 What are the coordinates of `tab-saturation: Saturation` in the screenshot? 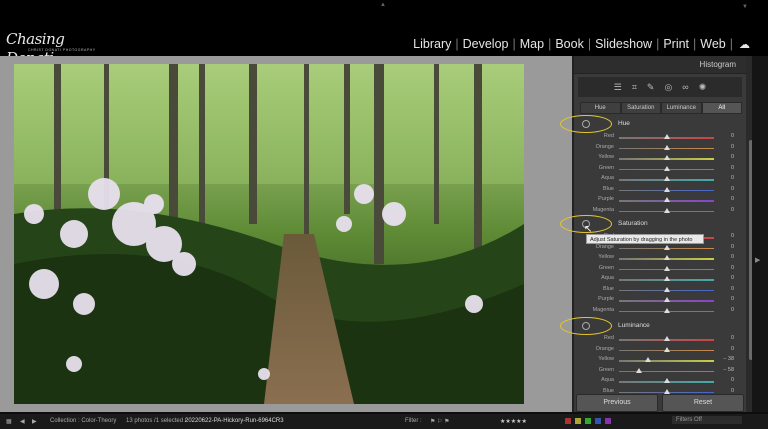 It's located at (640, 108).